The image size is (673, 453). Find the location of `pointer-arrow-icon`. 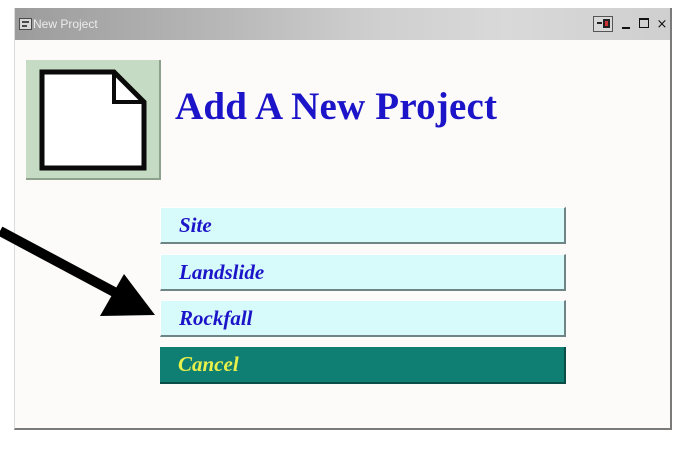

pointer-arrow-icon is located at coordinates (77, 271).